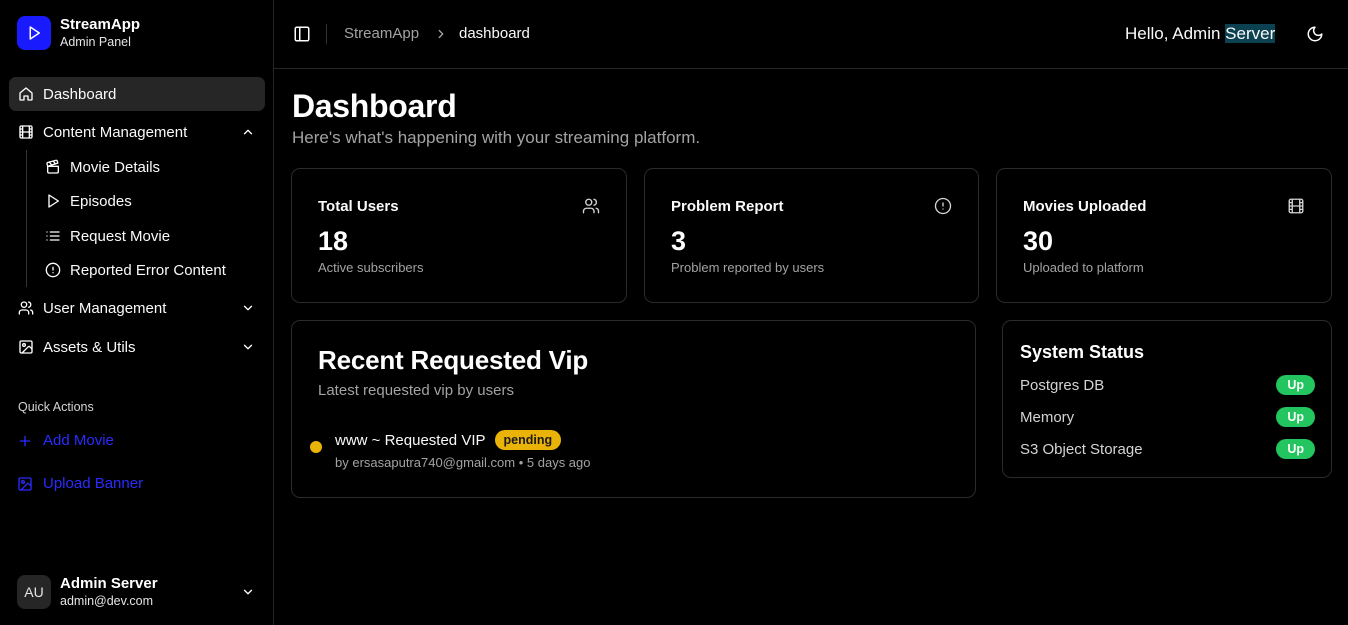  What do you see at coordinates (1038, 241) in the screenshot?
I see `stat-value: 30` at bounding box center [1038, 241].